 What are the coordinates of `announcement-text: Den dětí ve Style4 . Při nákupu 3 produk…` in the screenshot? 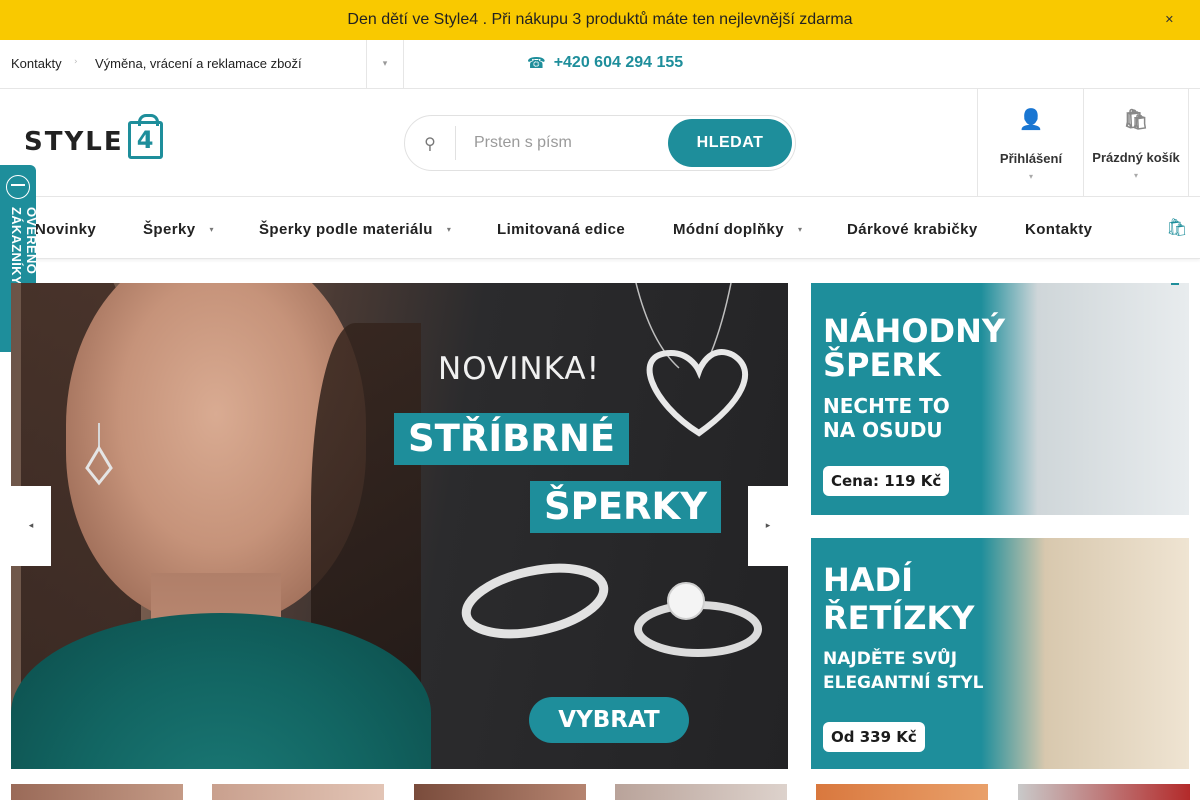 It's located at (600, 19).